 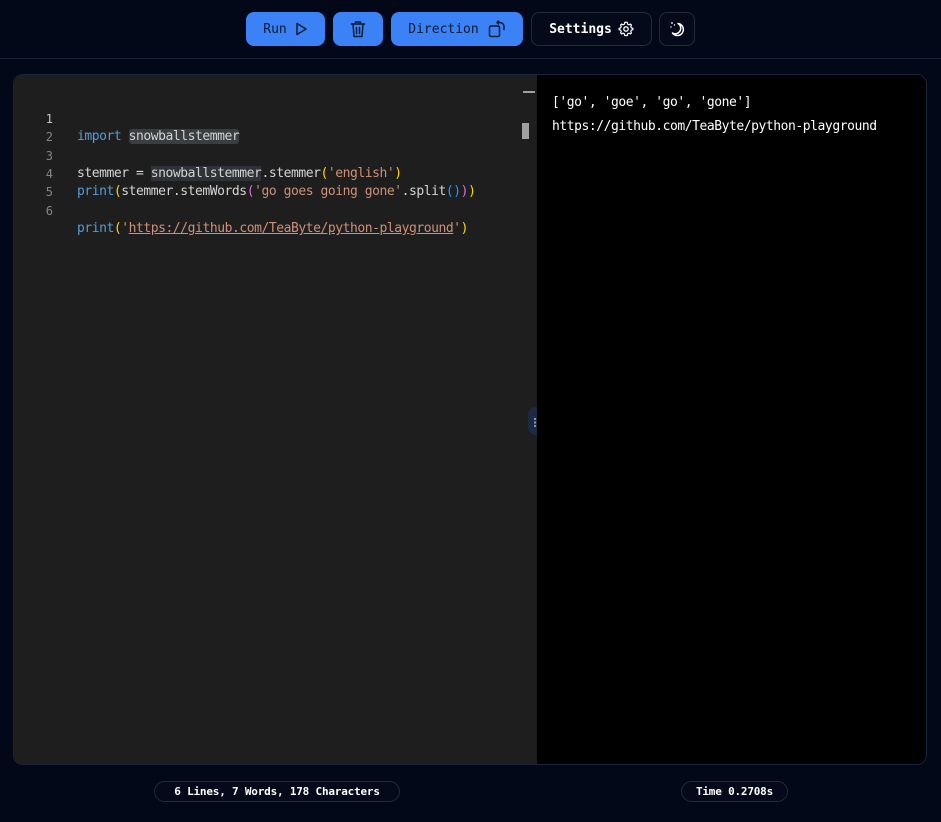 What do you see at coordinates (652, 102) in the screenshot?
I see `output-line: ['go', 'goe', 'go', 'gone']` at bounding box center [652, 102].